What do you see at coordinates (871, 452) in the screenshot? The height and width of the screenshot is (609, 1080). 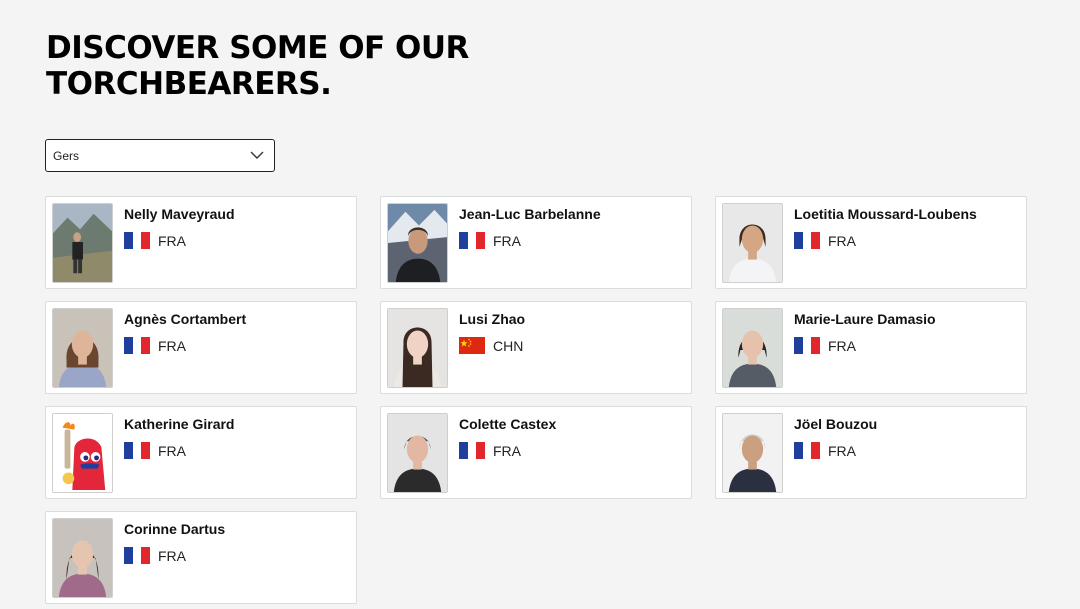 I see `torchbearer-card: Jöel Bouzou FRA` at bounding box center [871, 452].